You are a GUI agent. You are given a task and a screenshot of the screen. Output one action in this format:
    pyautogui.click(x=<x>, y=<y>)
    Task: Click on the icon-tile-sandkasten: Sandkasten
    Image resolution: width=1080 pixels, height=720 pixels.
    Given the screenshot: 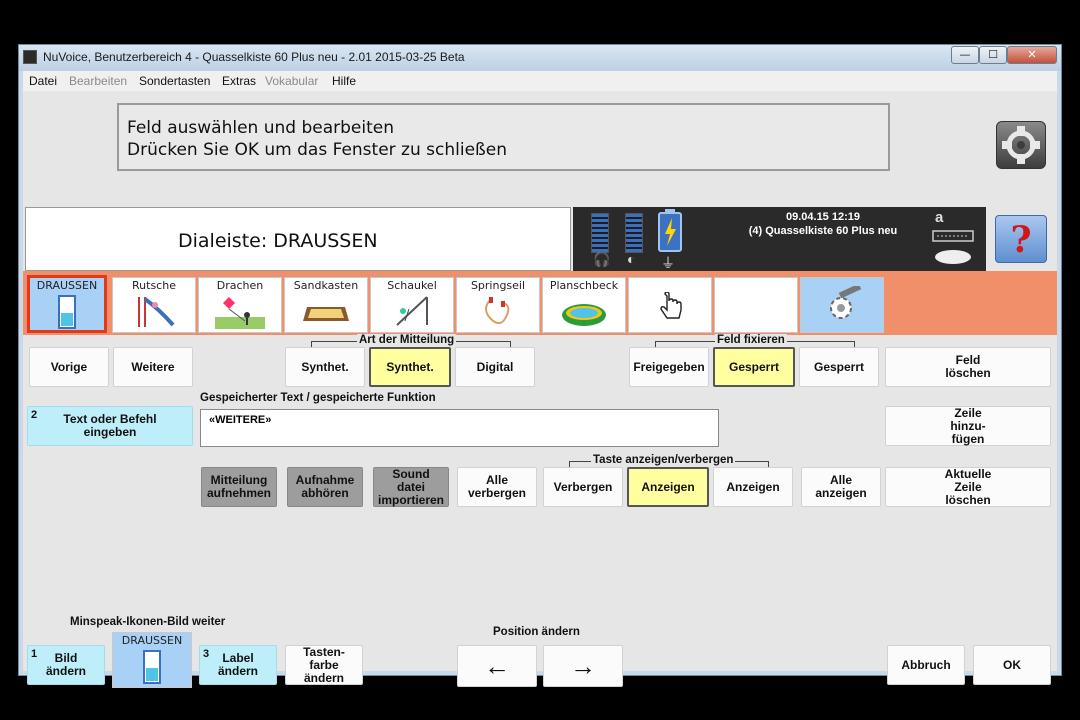 What is the action you would take?
    pyautogui.click(x=326, y=305)
    